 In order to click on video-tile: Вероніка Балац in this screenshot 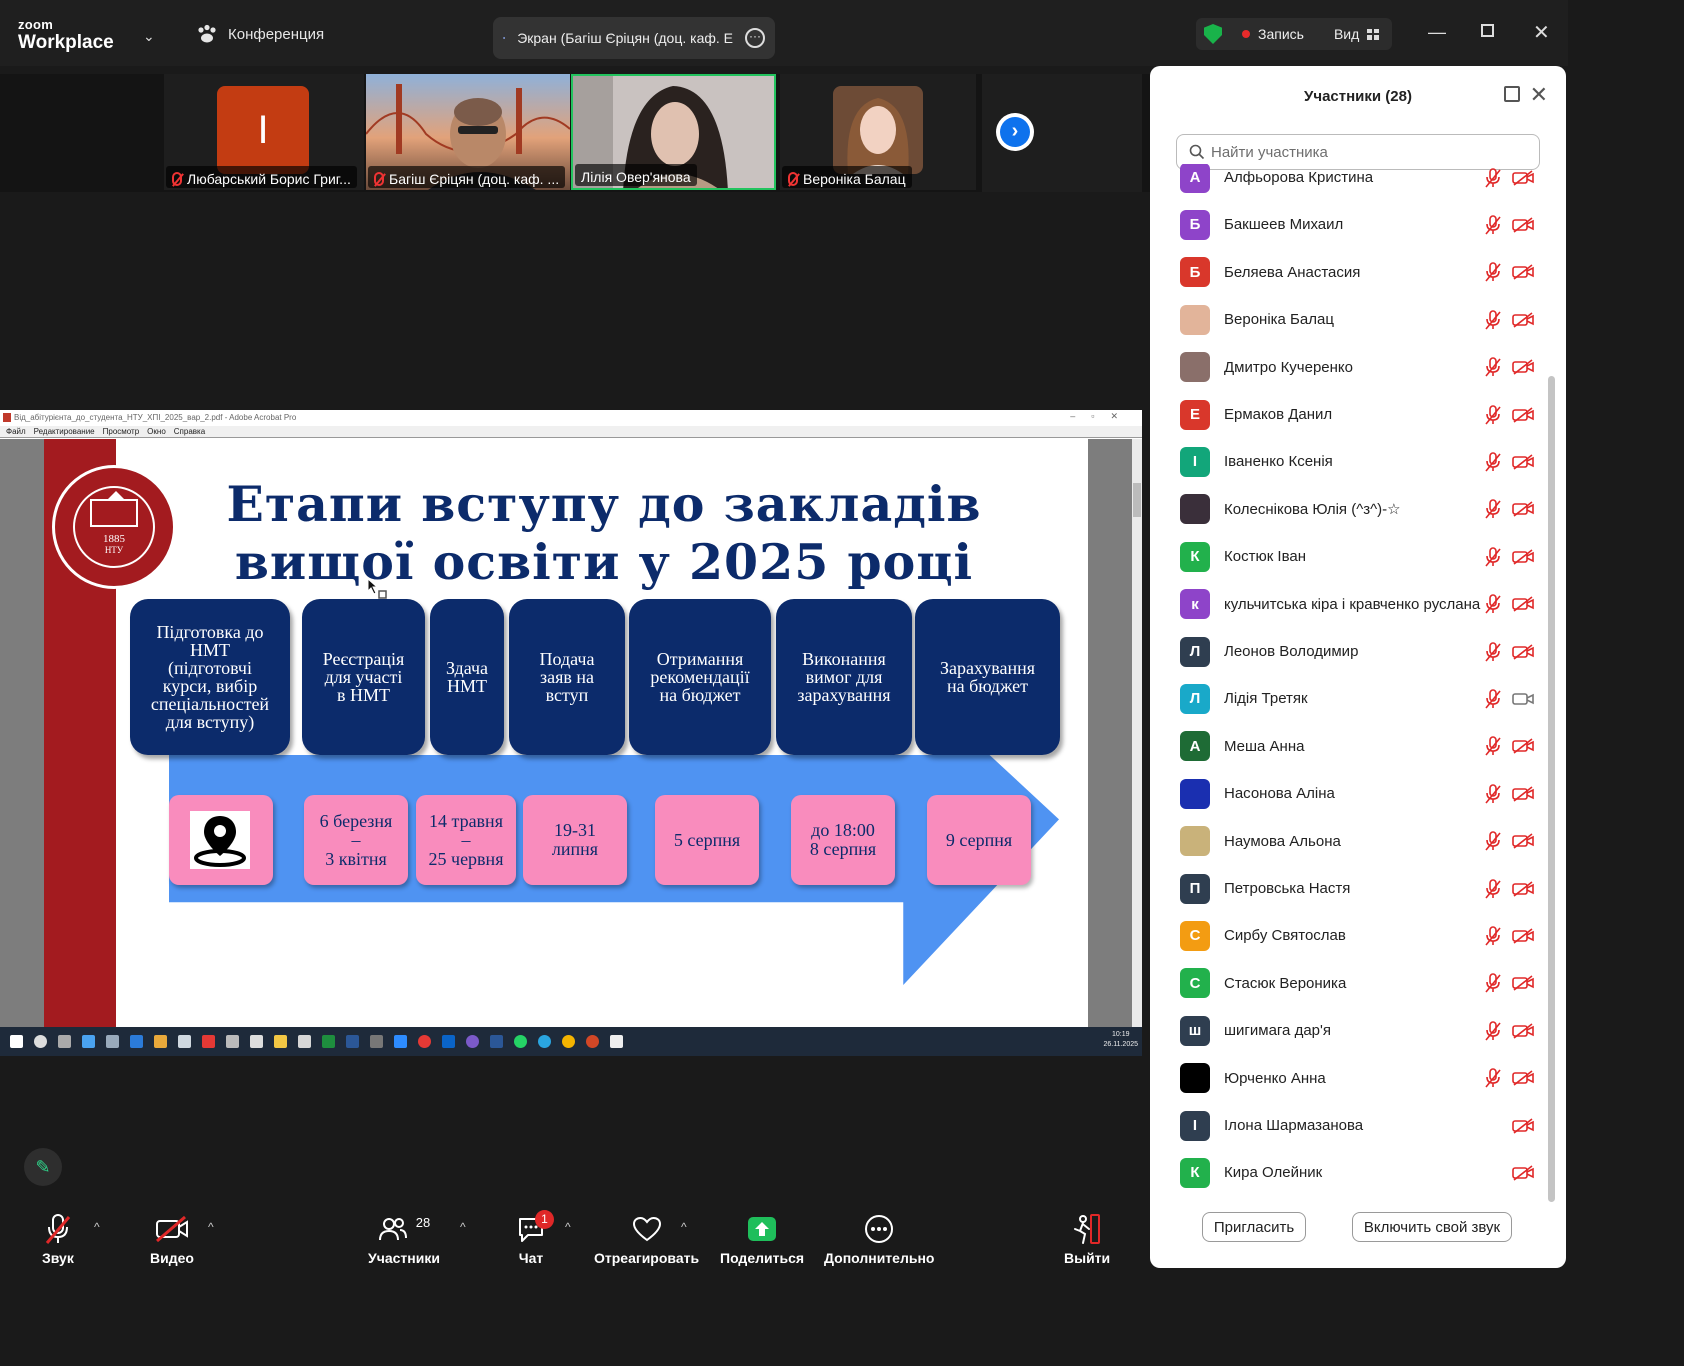, I will do `click(878, 132)`.